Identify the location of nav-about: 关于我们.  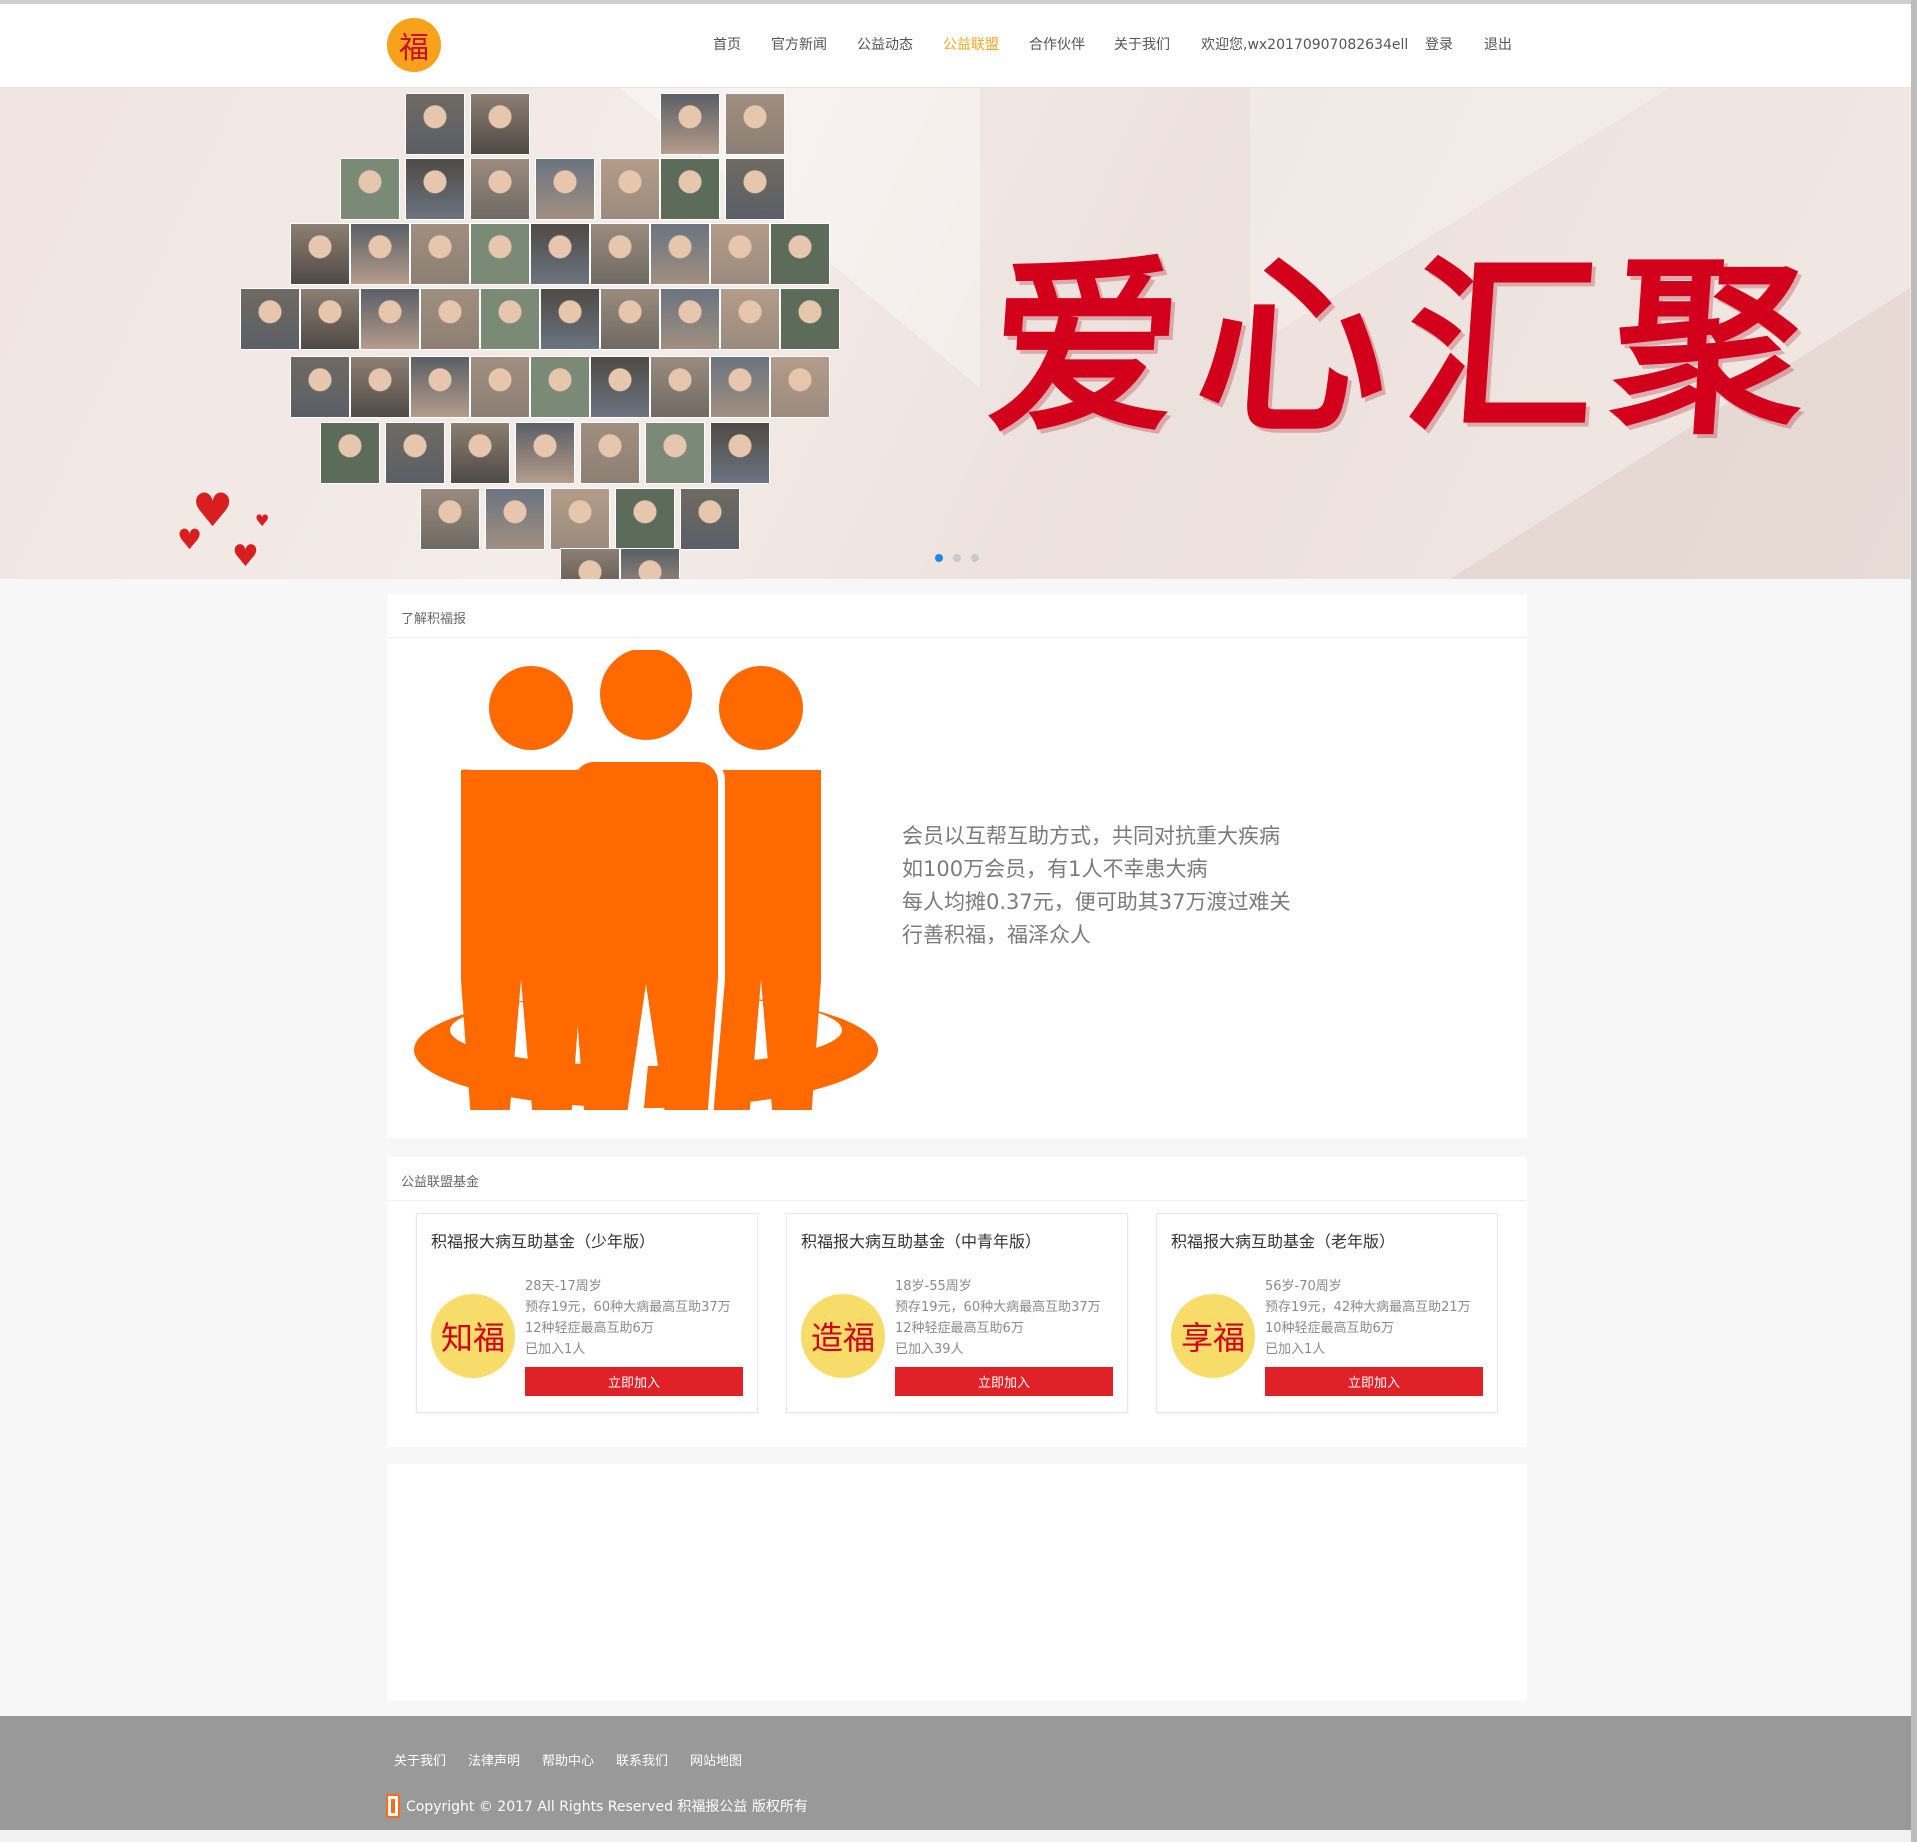
(1142, 44).